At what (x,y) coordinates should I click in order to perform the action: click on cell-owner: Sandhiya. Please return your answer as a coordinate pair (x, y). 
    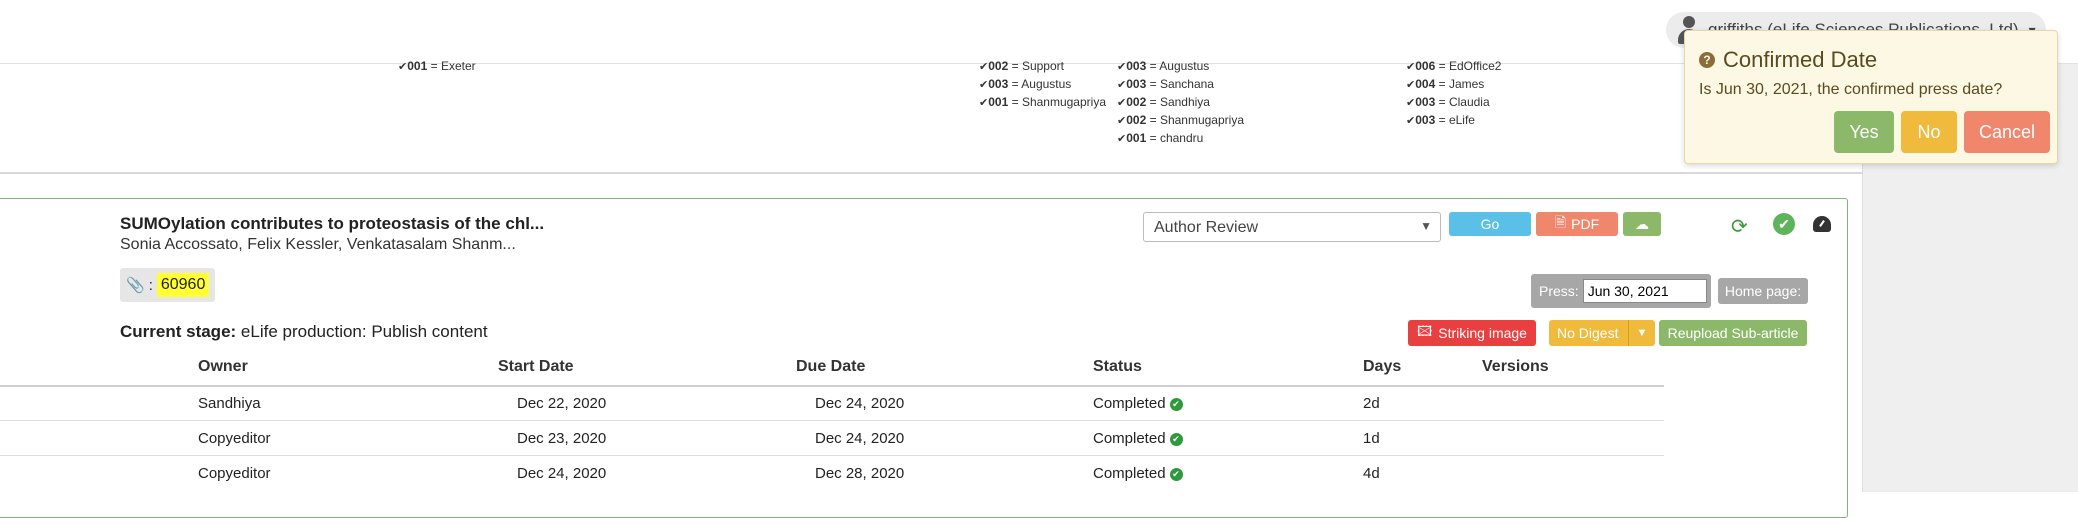
    Looking at the image, I should click on (229, 403).